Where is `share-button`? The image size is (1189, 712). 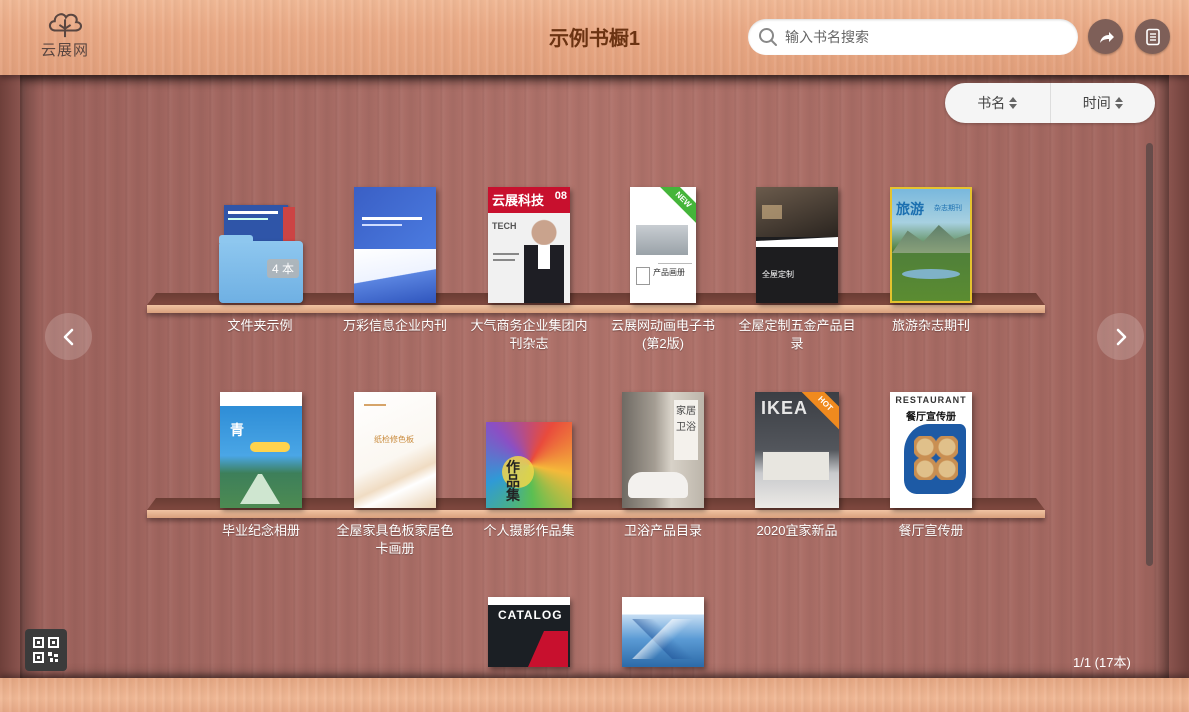
share-button is located at coordinates (1105, 36).